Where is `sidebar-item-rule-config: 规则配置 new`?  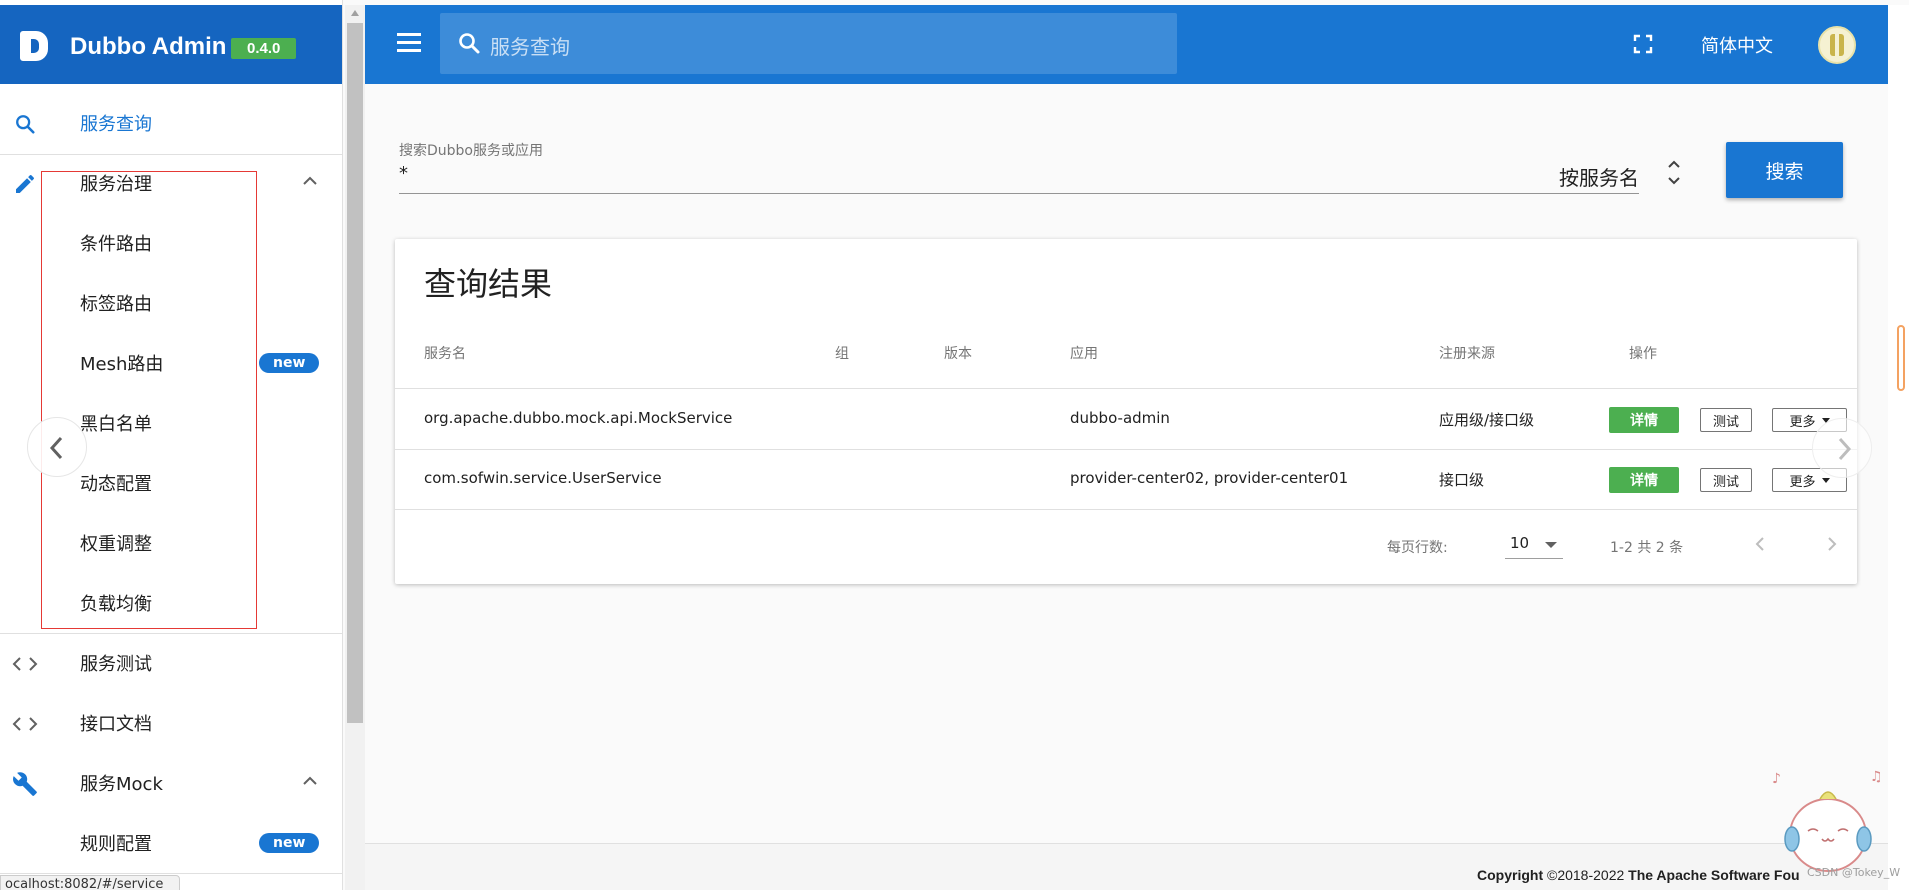
sidebar-item-rule-config: 规则配置 new is located at coordinates (171, 843).